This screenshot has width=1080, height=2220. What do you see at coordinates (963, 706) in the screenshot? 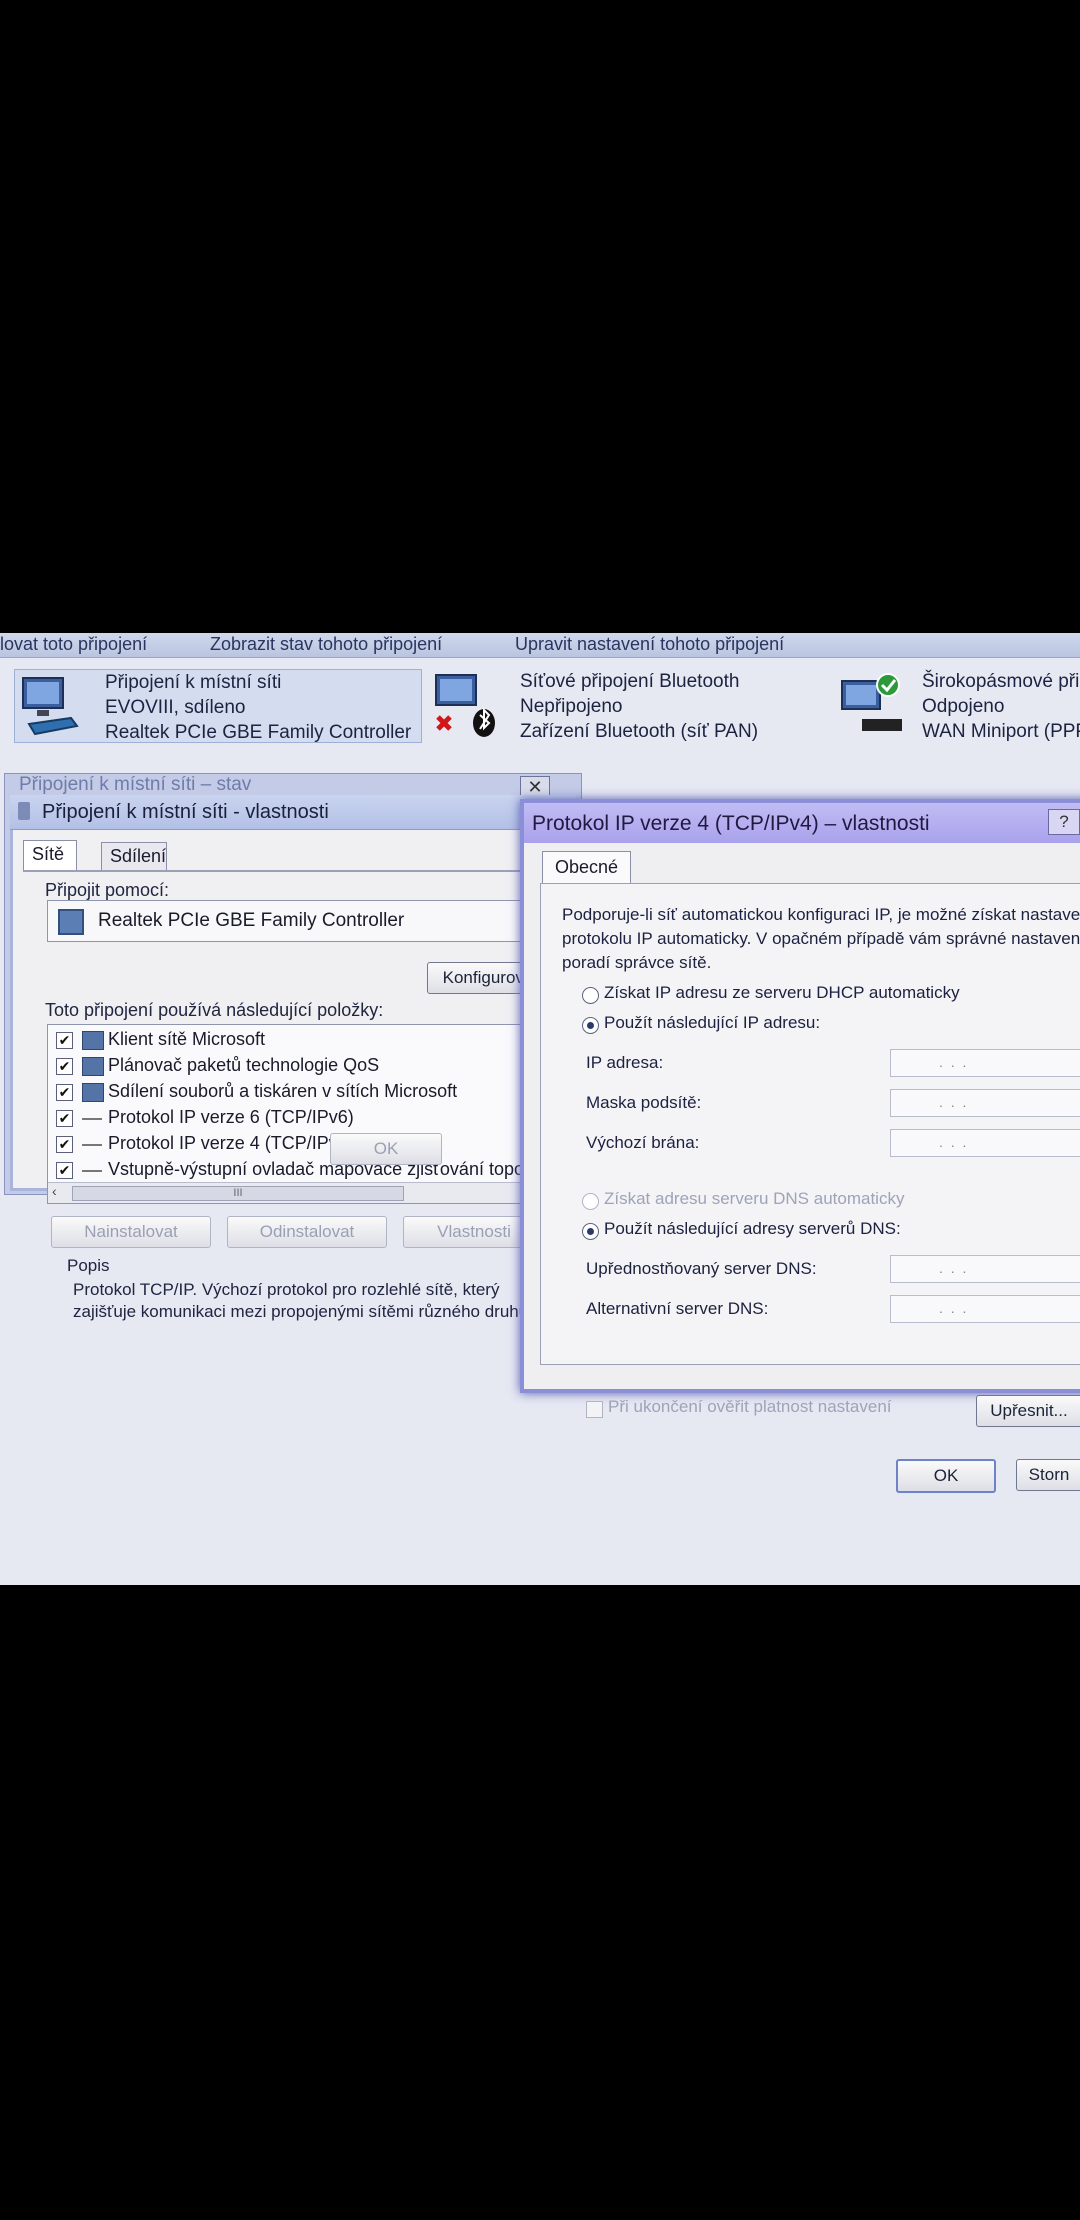
I see `connection-status: Odpojeno` at bounding box center [963, 706].